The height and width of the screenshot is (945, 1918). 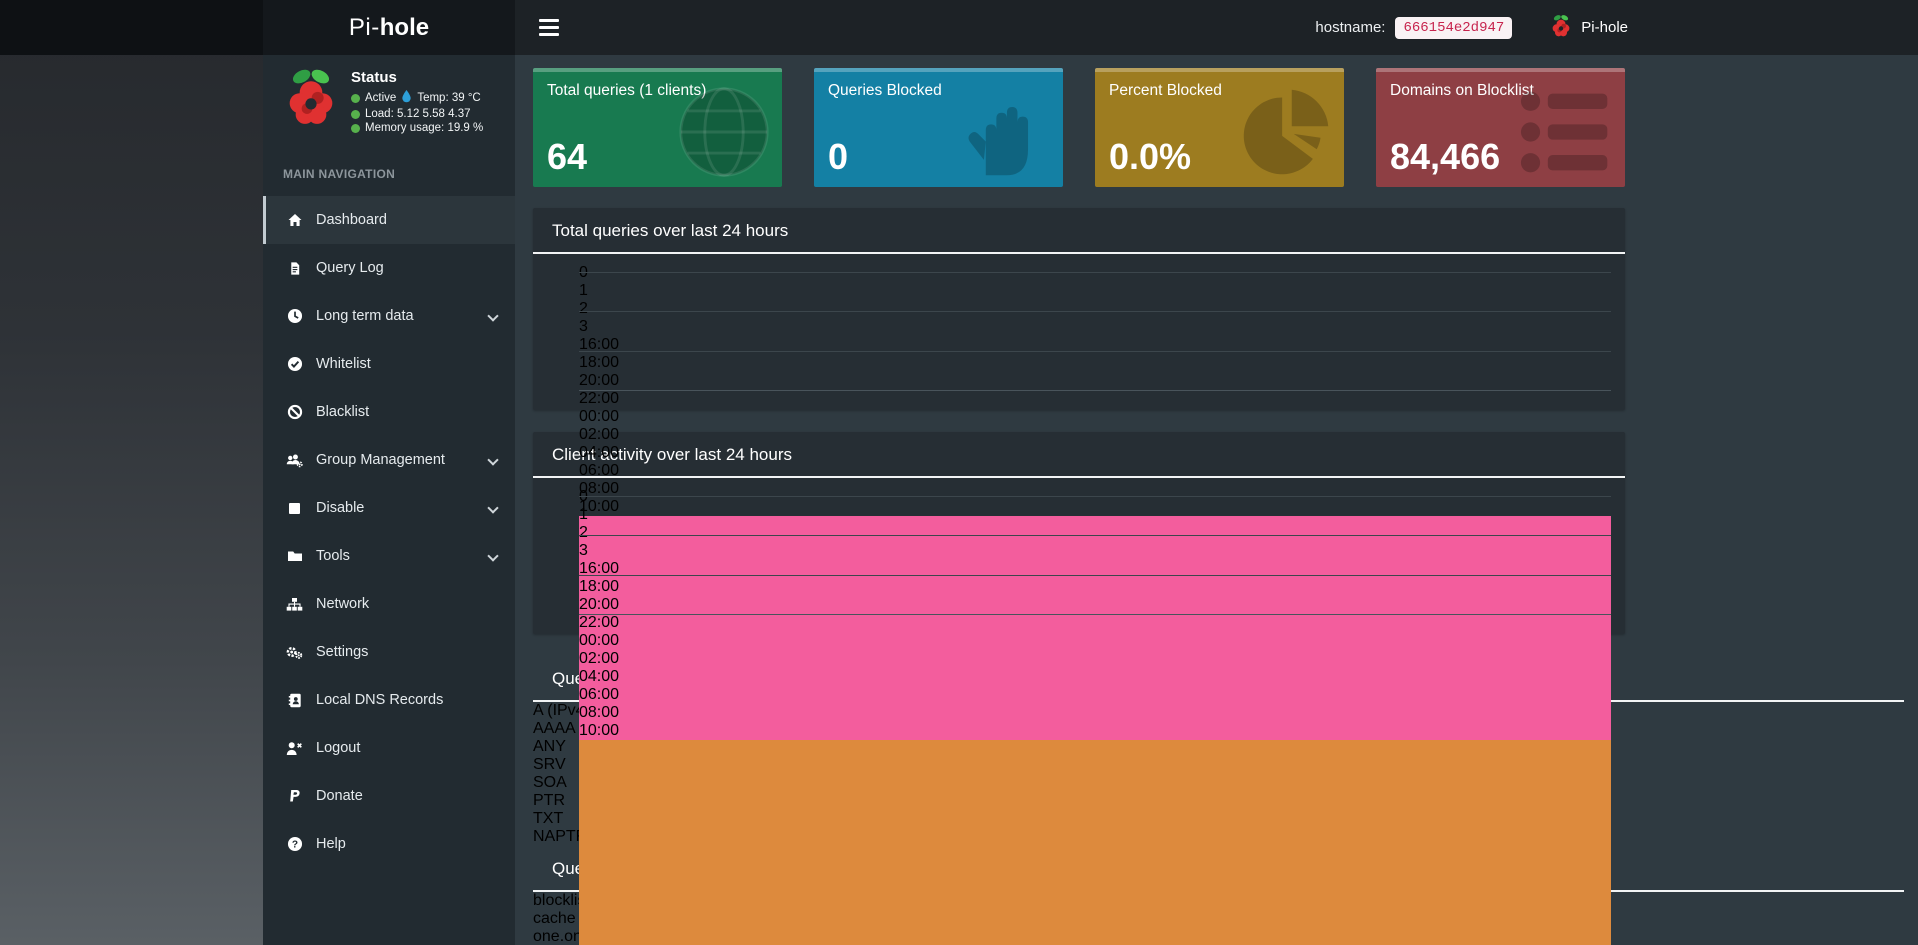 What do you see at coordinates (365, 316) in the screenshot?
I see `sidebar-item-label: Long term data` at bounding box center [365, 316].